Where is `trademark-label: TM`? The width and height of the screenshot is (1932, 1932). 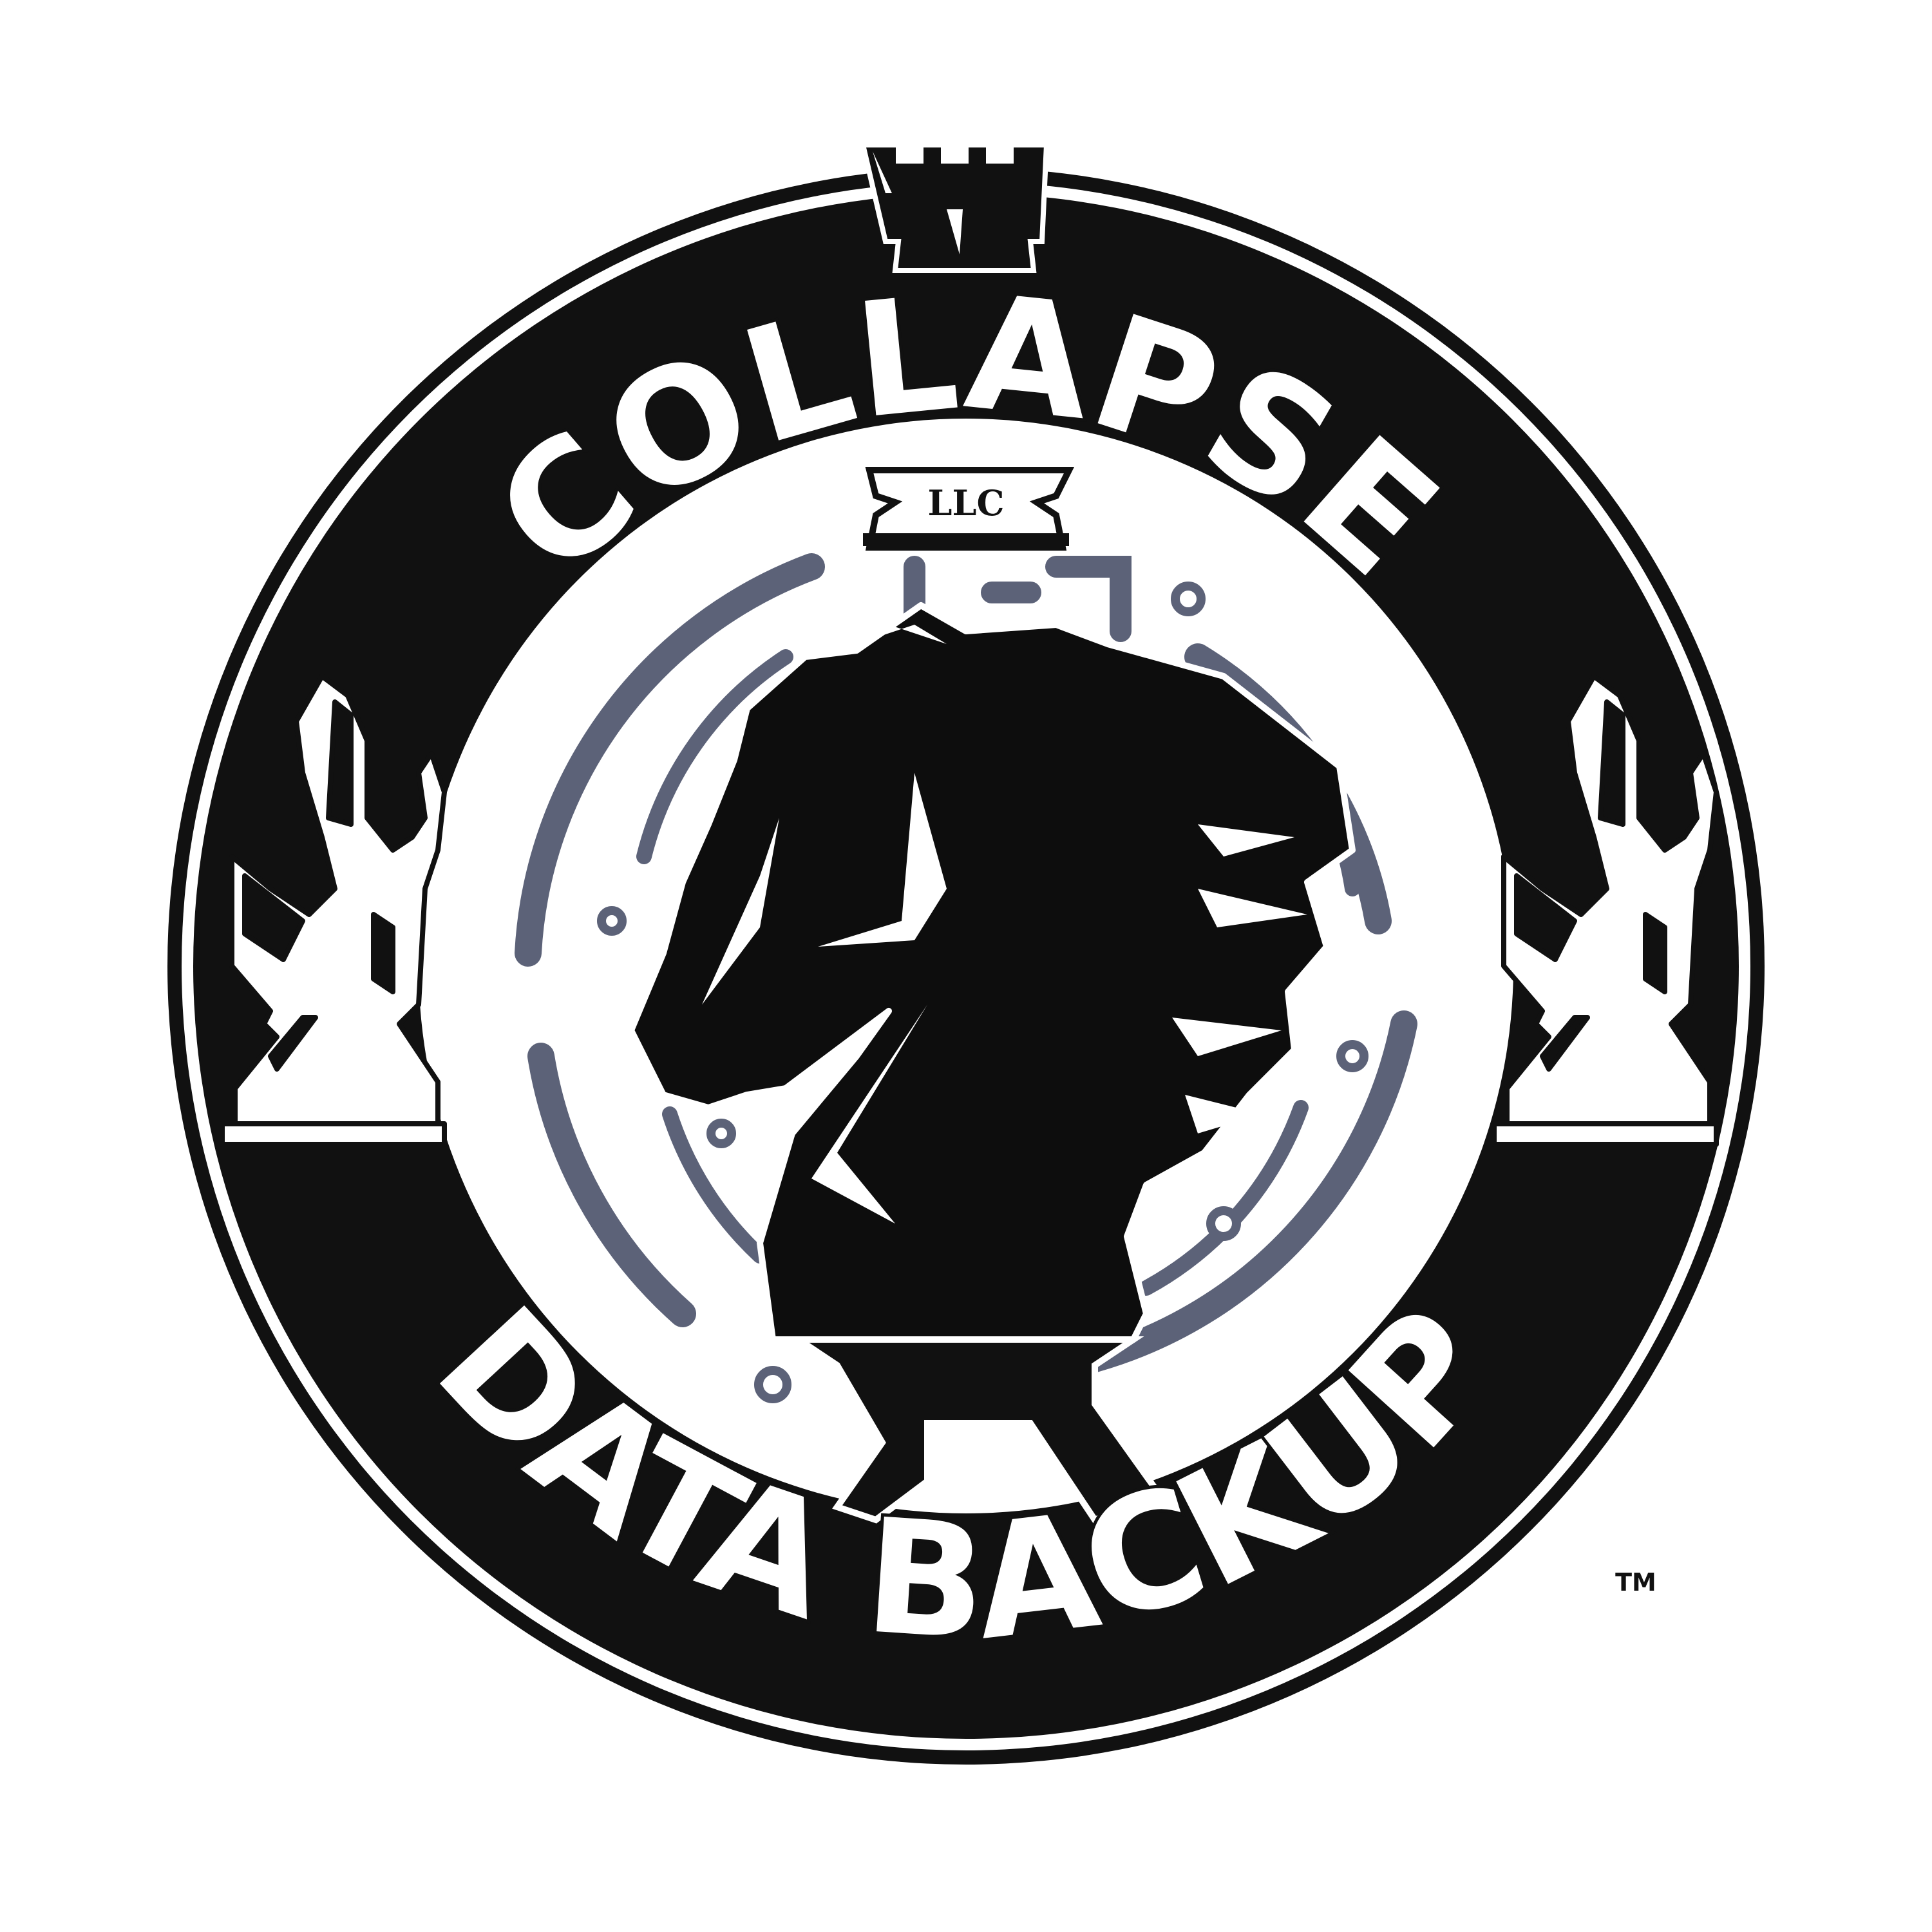
trademark-label: TM is located at coordinates (1636, 1582).